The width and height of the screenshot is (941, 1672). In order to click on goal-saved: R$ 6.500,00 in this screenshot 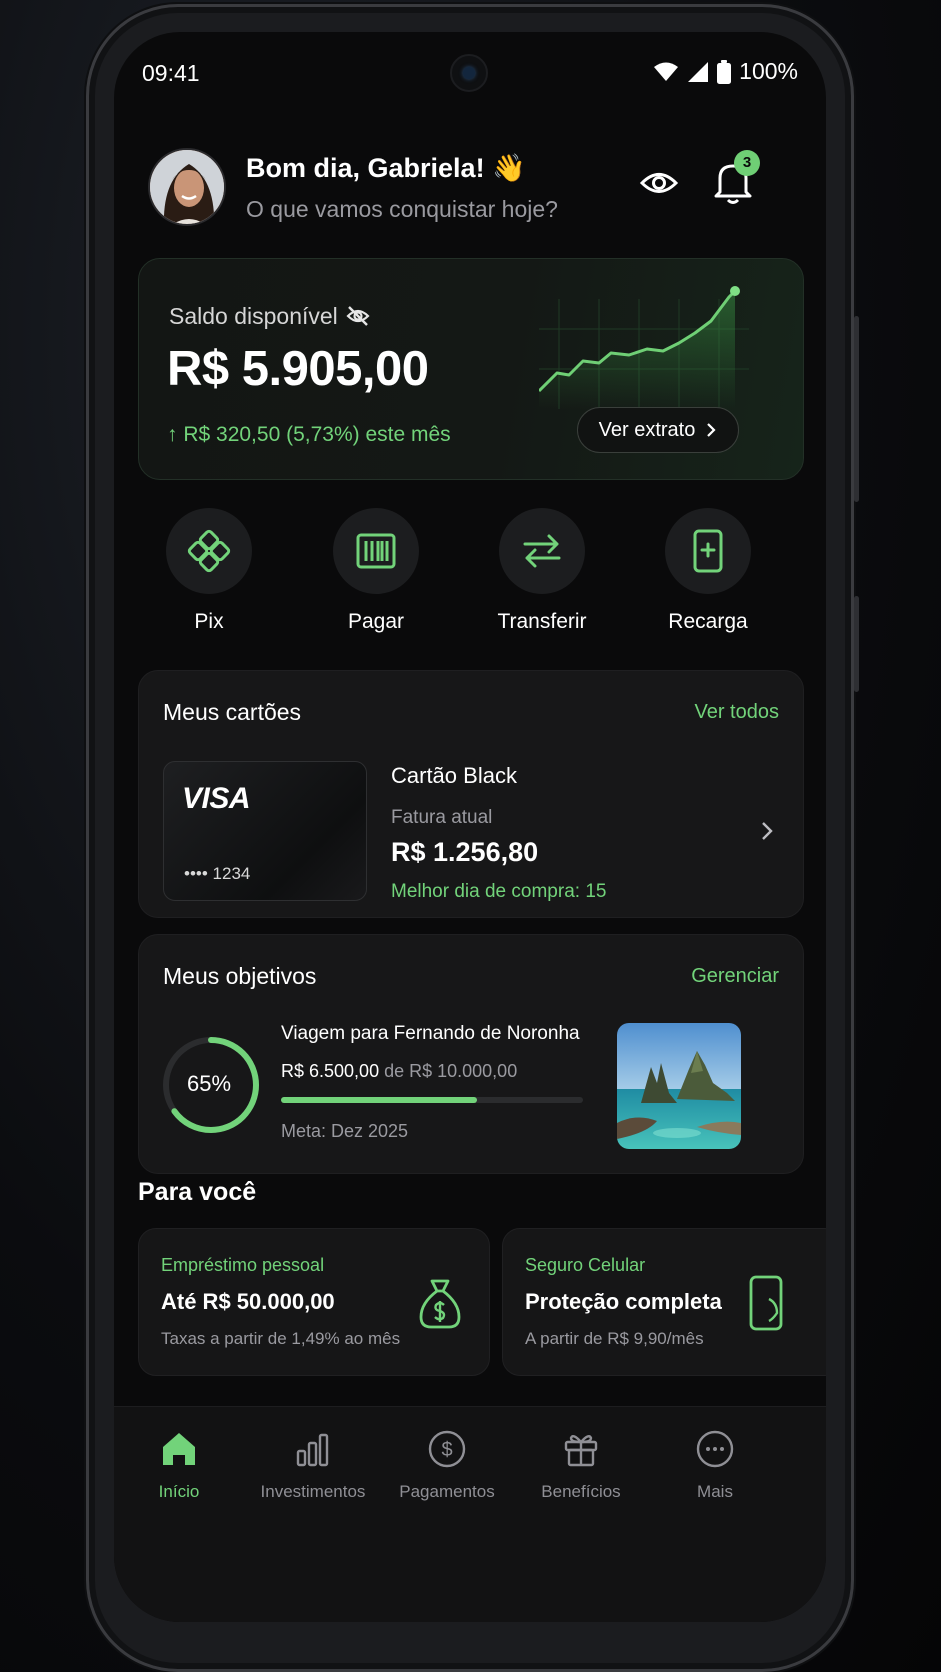, I will do `click(330, 1071)`.